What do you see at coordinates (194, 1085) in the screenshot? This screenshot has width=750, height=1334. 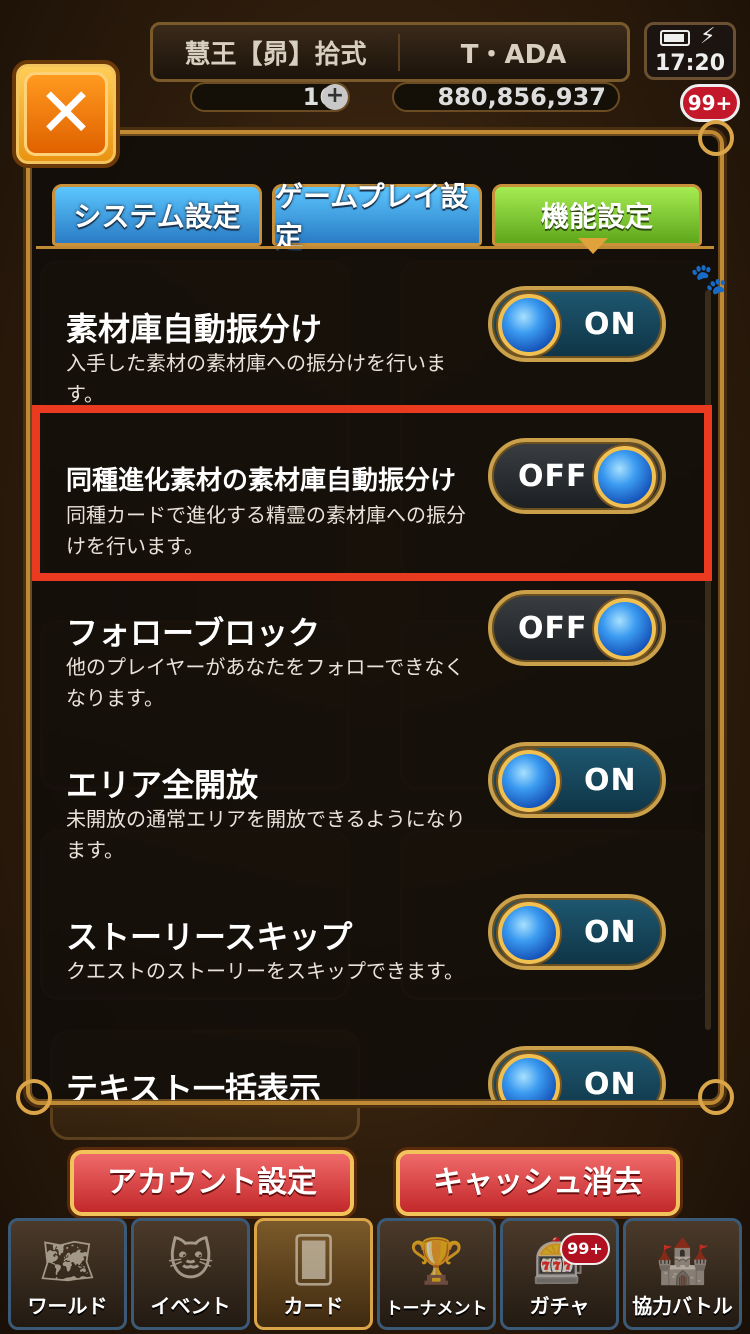 I see `setting-title: テキスト一括表示` at bounding box center [194, 1085].